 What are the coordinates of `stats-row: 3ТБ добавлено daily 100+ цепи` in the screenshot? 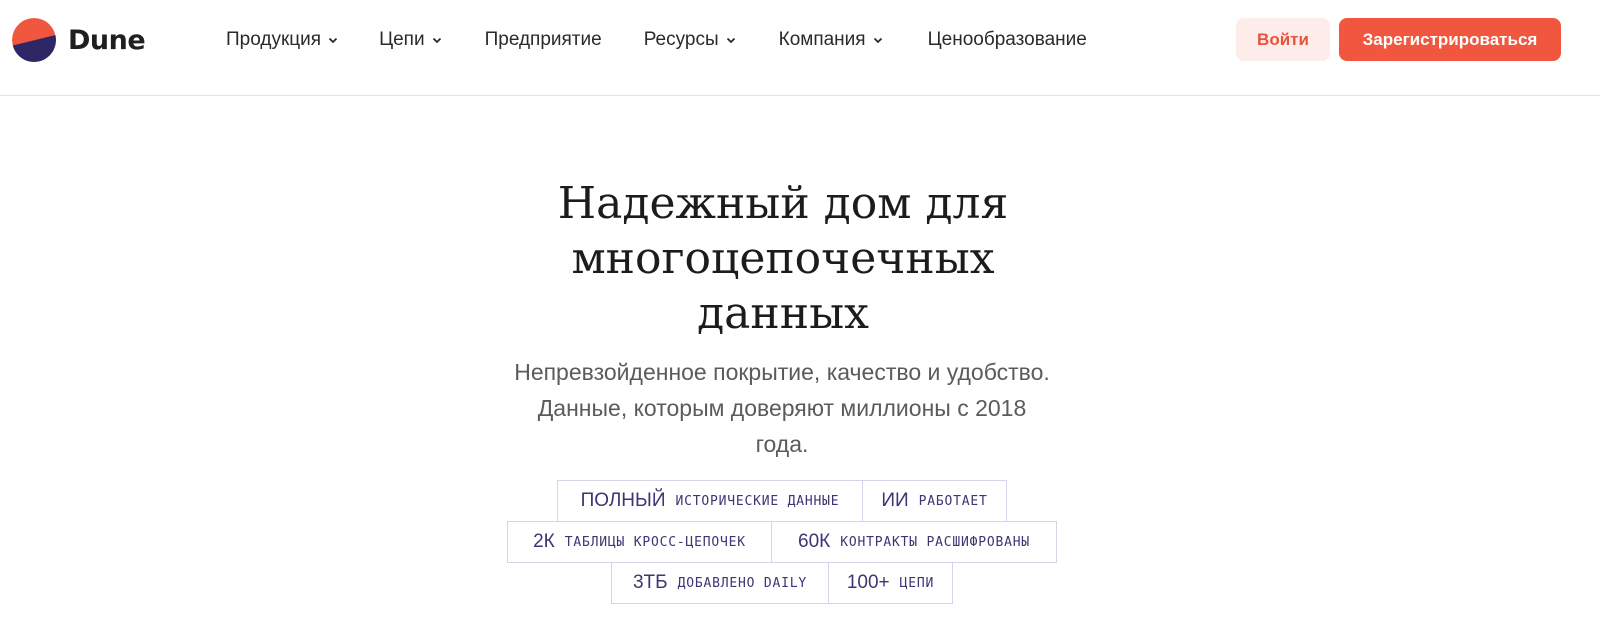 It's located at (782, 583).